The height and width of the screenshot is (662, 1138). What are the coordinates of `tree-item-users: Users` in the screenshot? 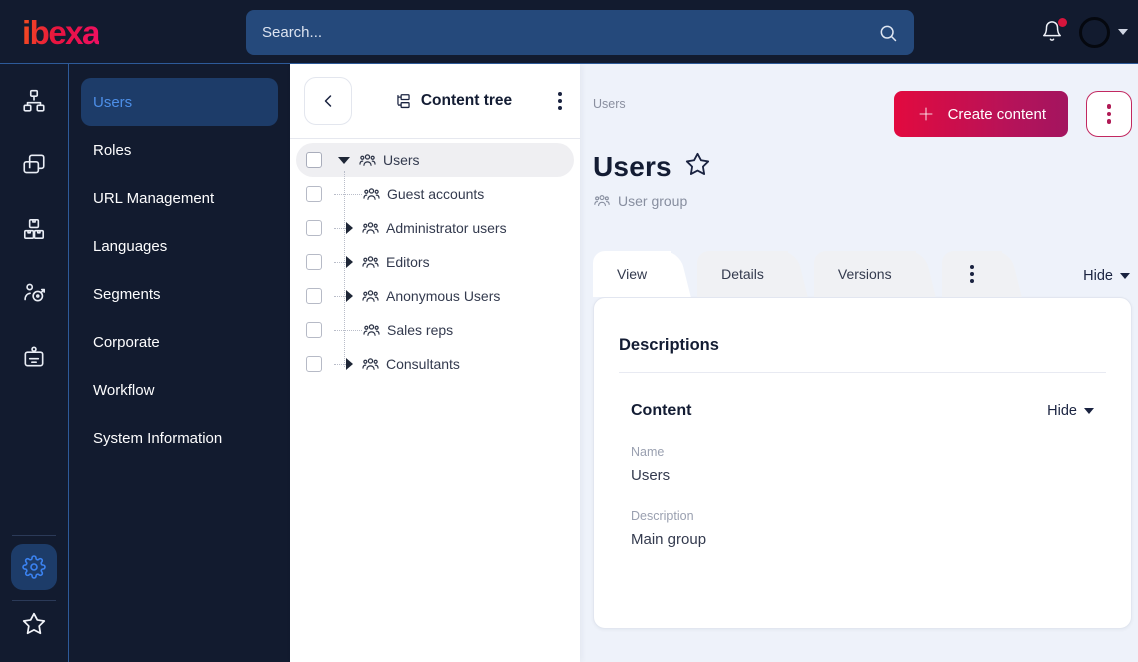 It's located at (435, 160).